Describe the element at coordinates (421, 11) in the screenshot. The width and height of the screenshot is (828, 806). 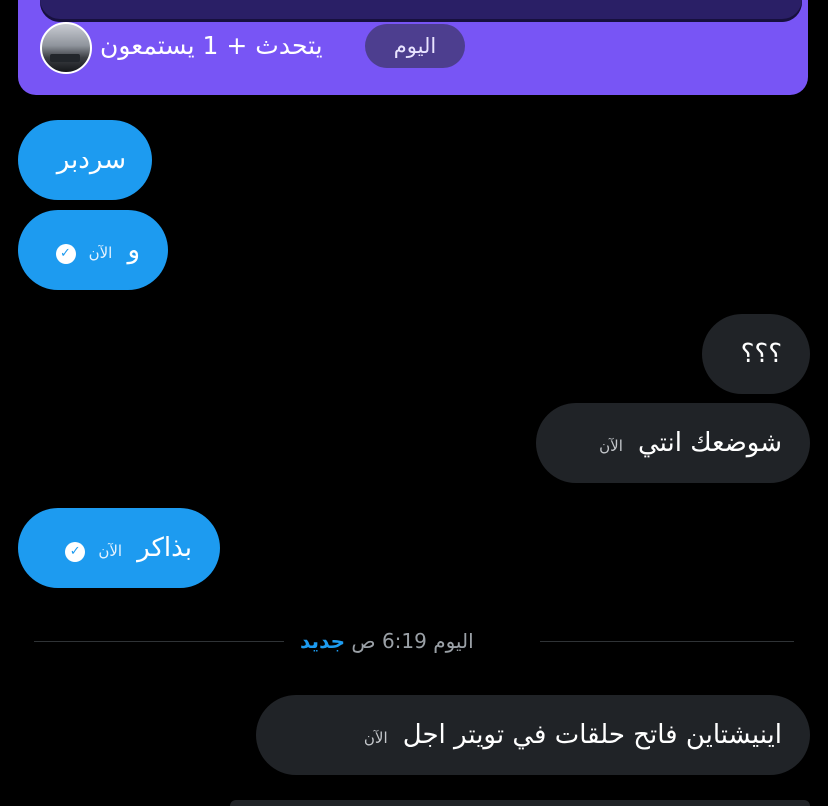
I see `space-card-header` at that location.